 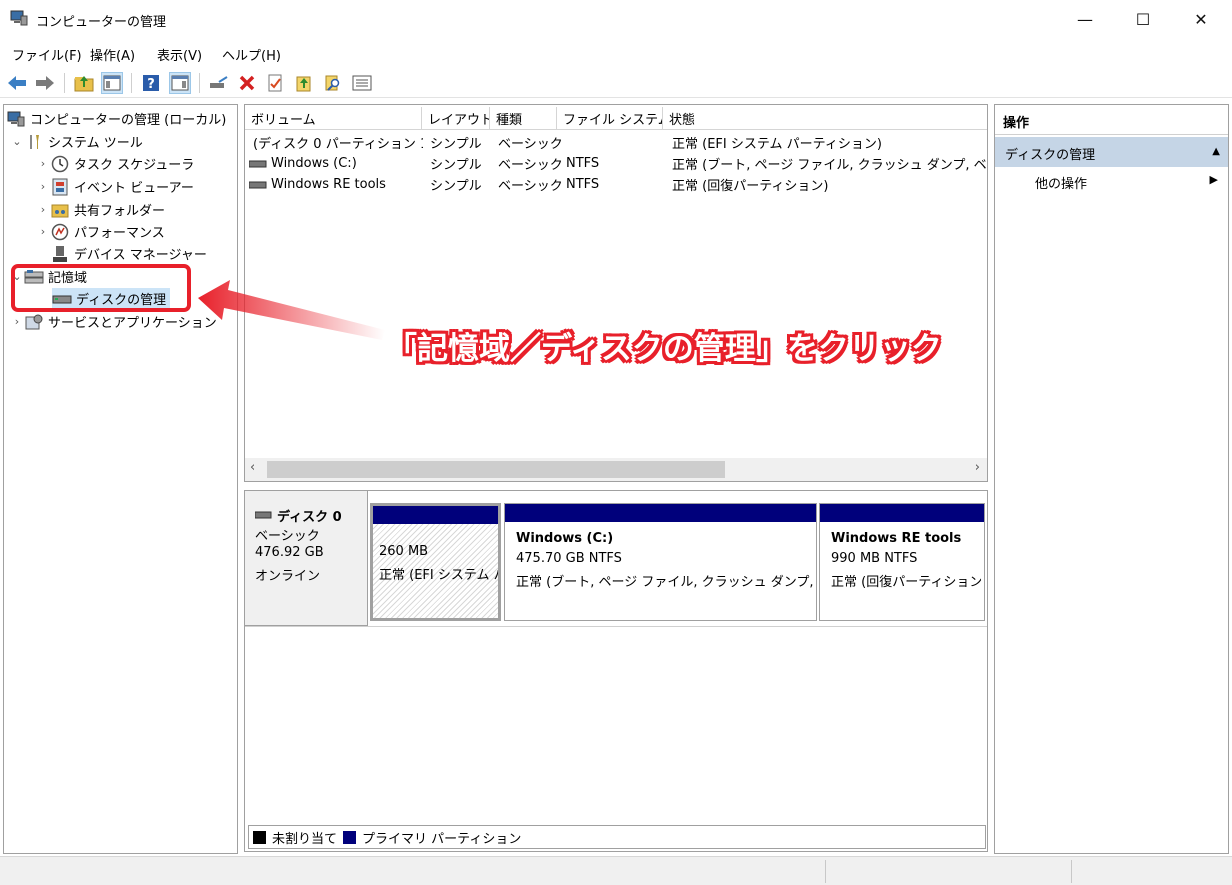 I want to click on connect-drive-icon, so click(x=219, y=83).